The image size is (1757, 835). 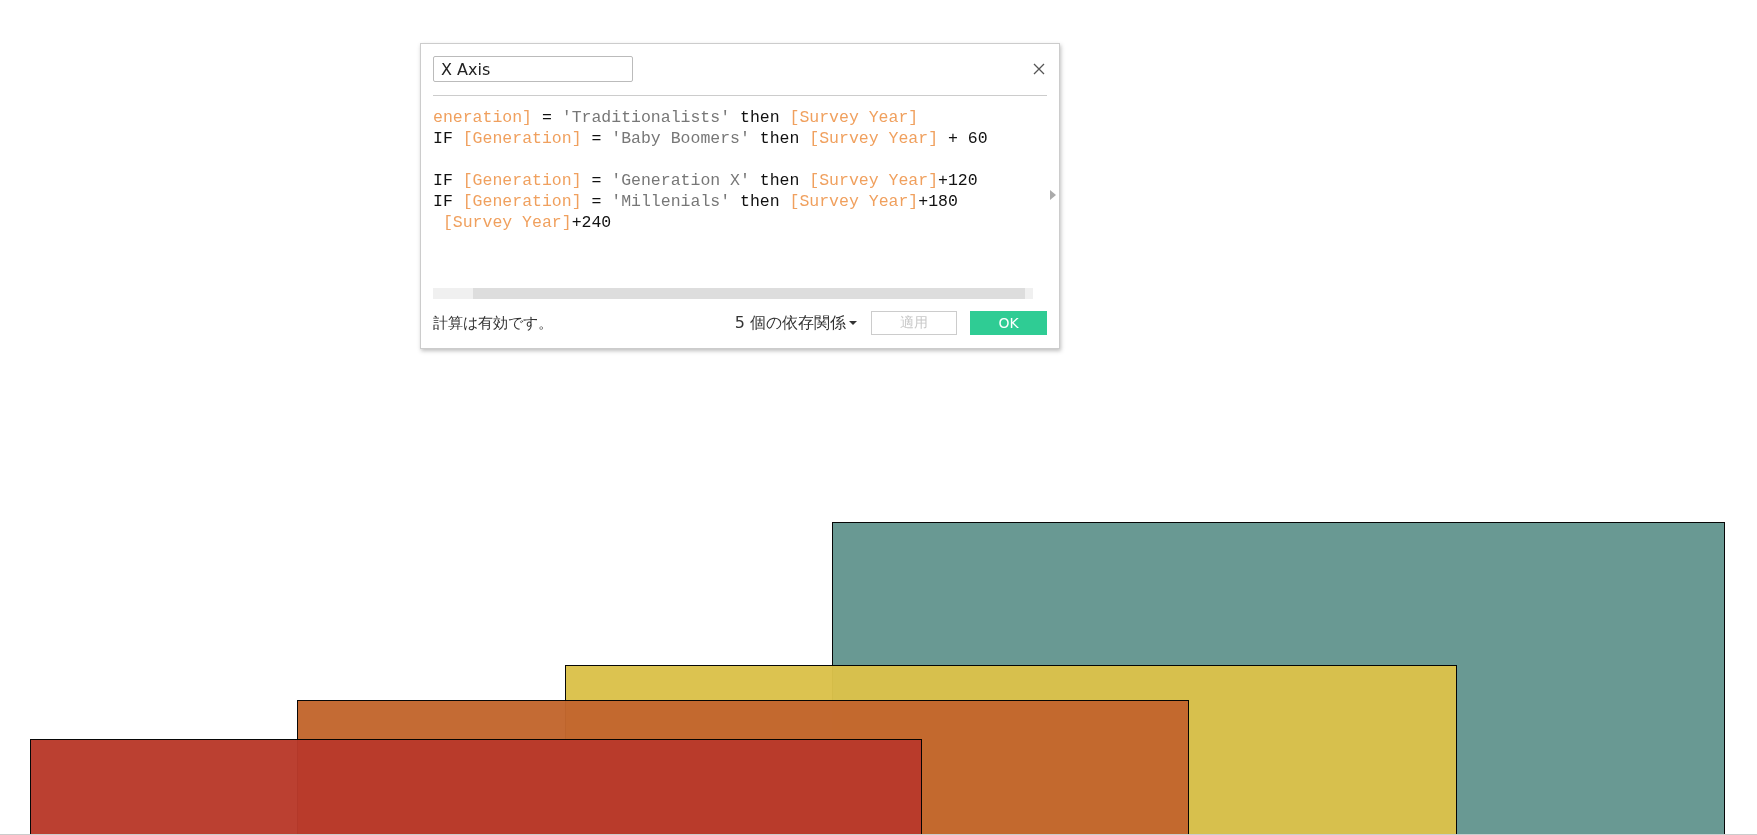 I want to click on expand-arrow-icon, so click(x=1053, y=195).